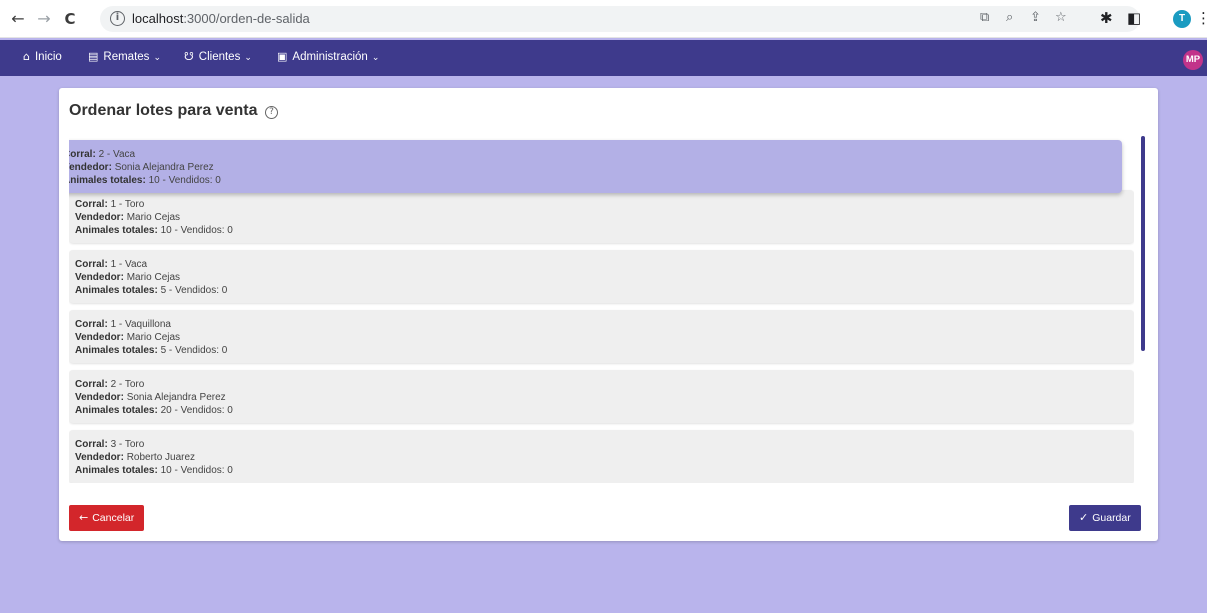  Describe the element at coordinates (84, 517) in the screenshot. I see `arrow-left-icon: ←` at that location.